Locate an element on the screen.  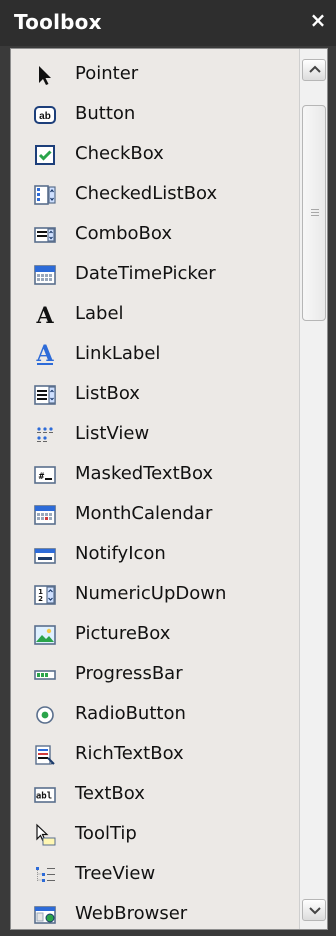
numericupdown-icon: 1 2 is located at coordinates (45, 595).